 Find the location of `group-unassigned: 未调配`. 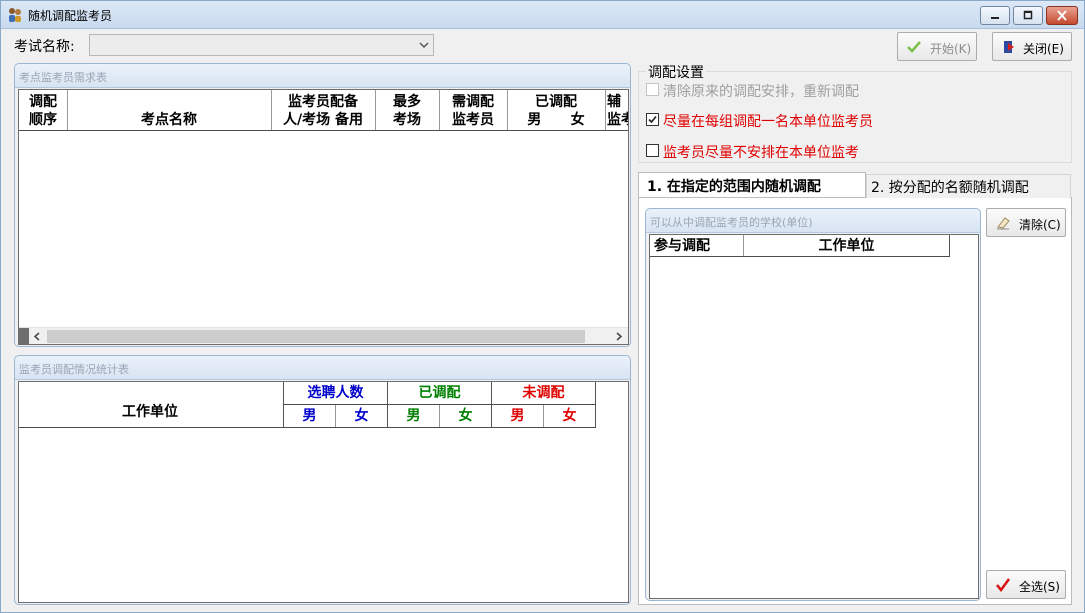

group-unassigned: 未调配 is located at coordinates (543, 393).